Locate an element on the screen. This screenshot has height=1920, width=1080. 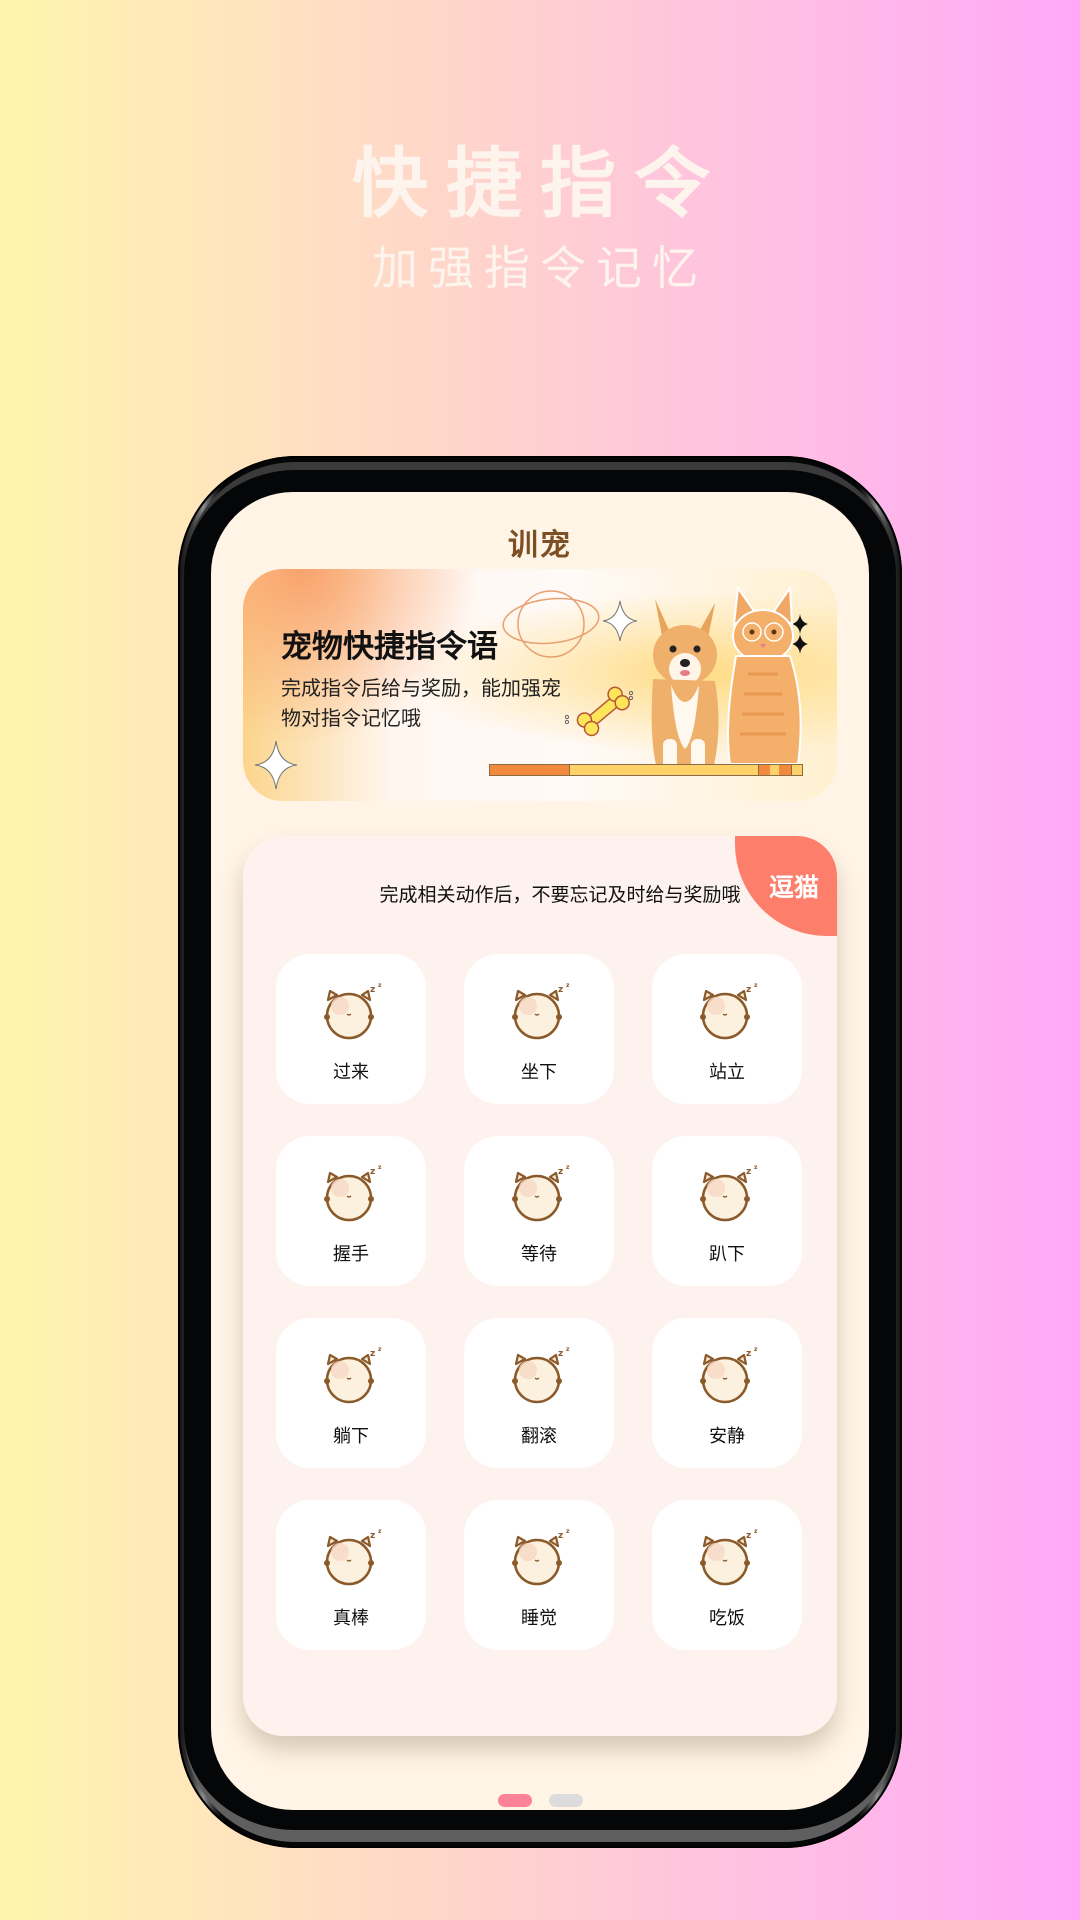
command-button: z z 安静 is located at coordinates (727, 1393).